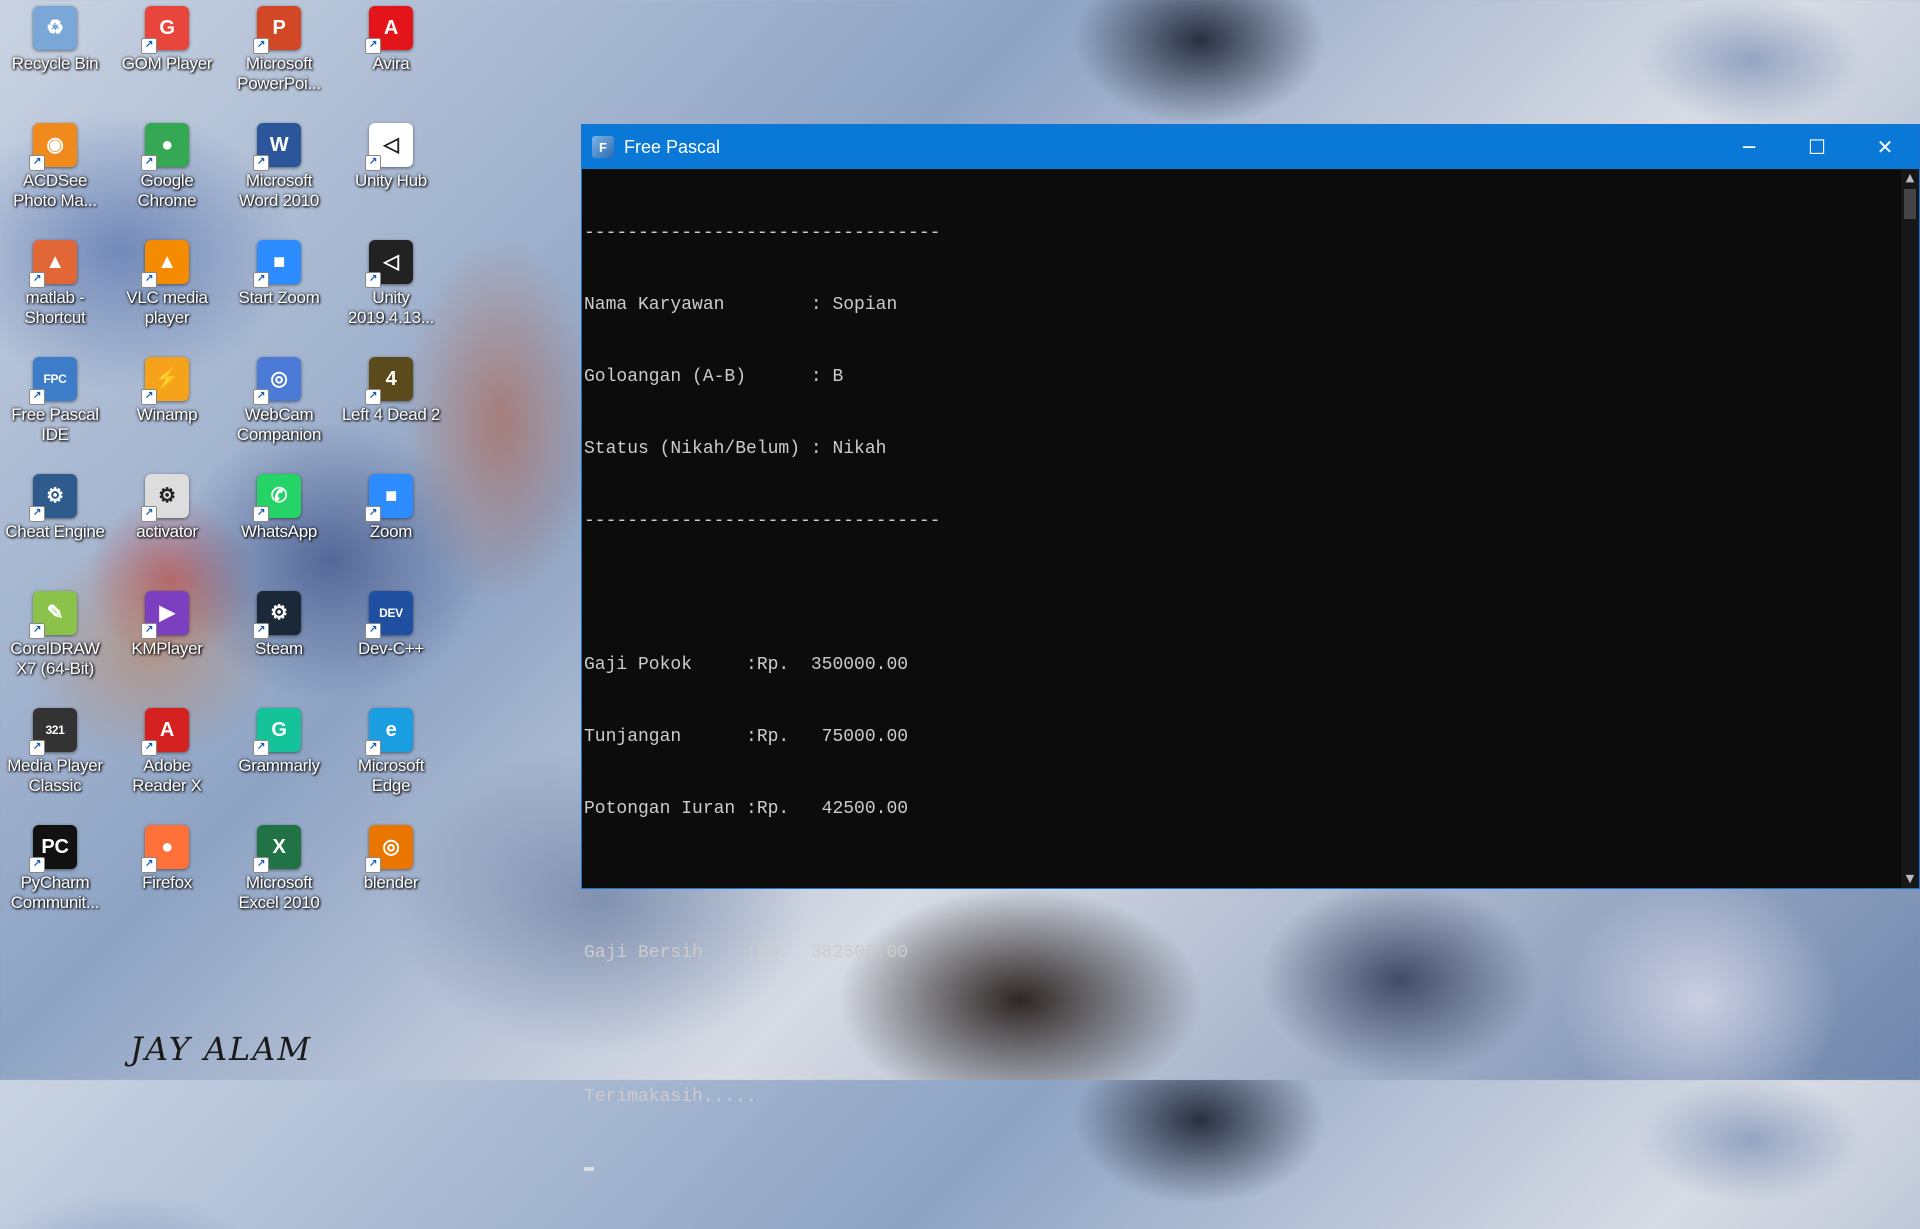 This screenshot has height=1229, width=1920. Describe the element at coordinates (165, 849) in the screenshot. I see `firefox-icon: ● ↗` at that location.